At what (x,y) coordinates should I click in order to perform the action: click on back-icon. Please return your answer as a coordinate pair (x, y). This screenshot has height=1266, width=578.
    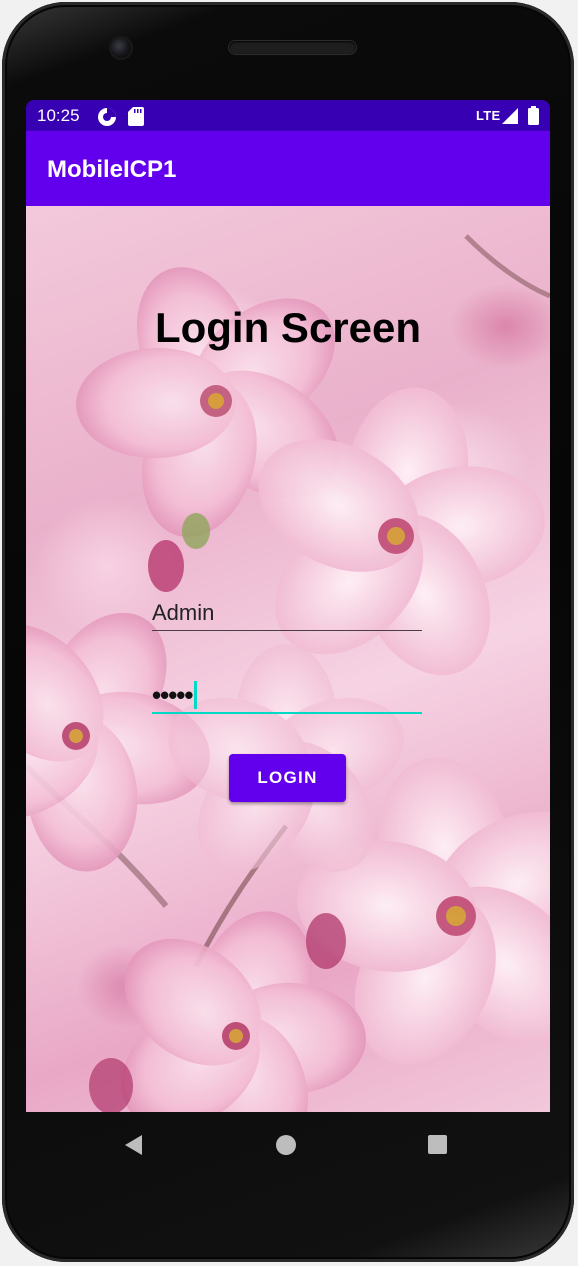
    Looking at the image, I should click on (134, 1147).